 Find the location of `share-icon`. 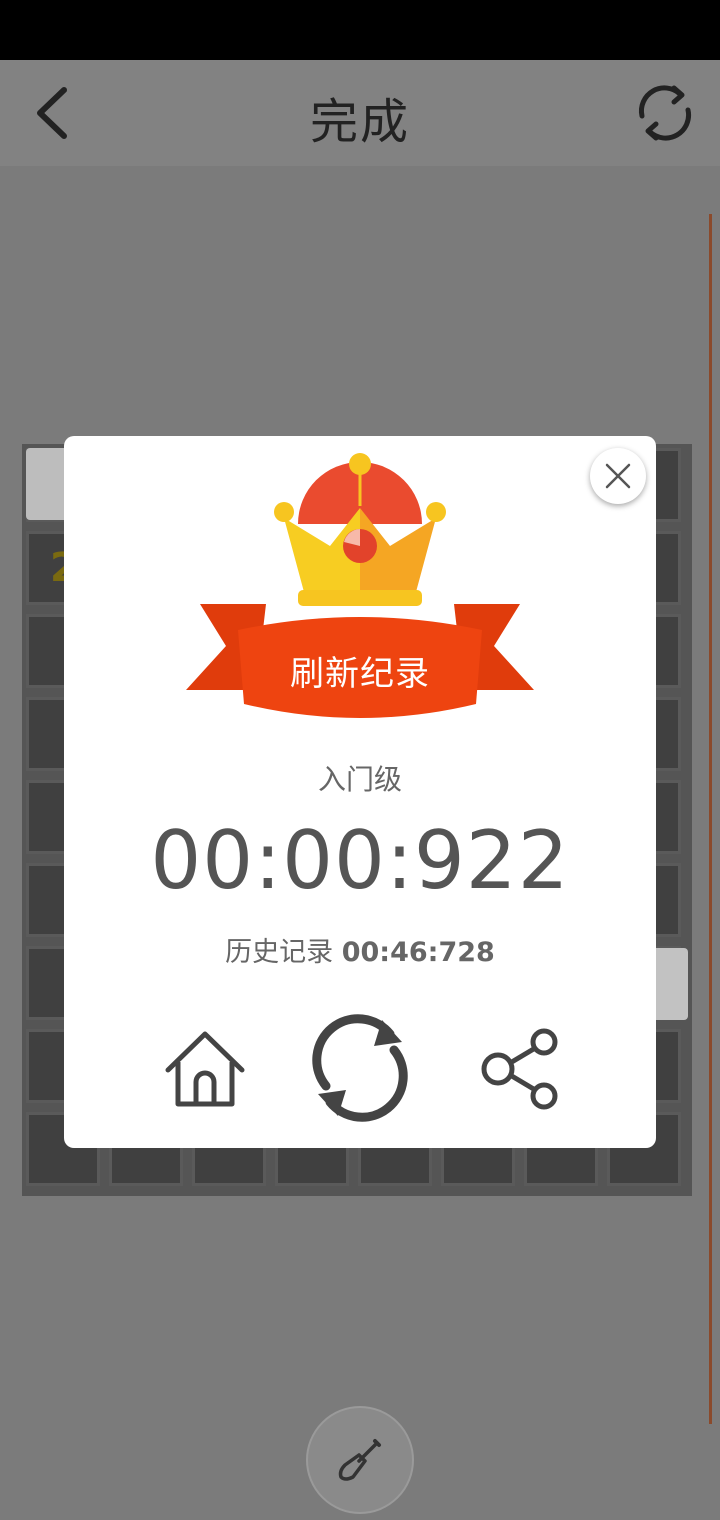

share-icon is located at coordinates (519, 1069).